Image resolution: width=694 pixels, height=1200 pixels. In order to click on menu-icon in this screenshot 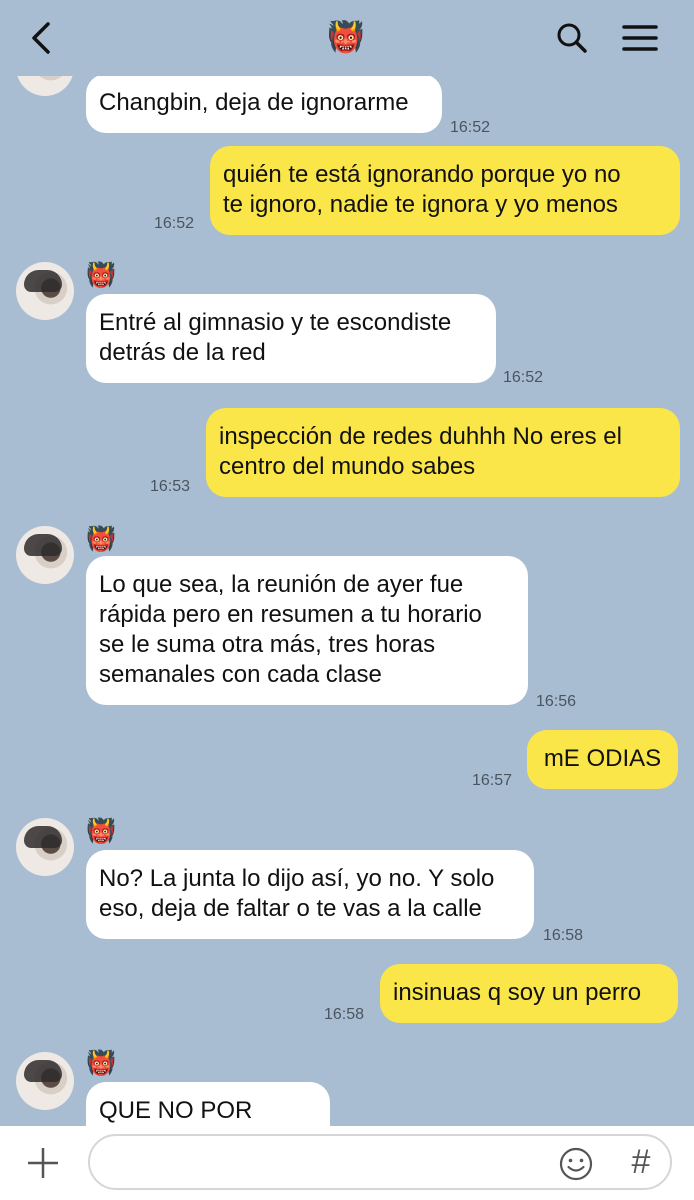, I will do `click(640, 38)`.